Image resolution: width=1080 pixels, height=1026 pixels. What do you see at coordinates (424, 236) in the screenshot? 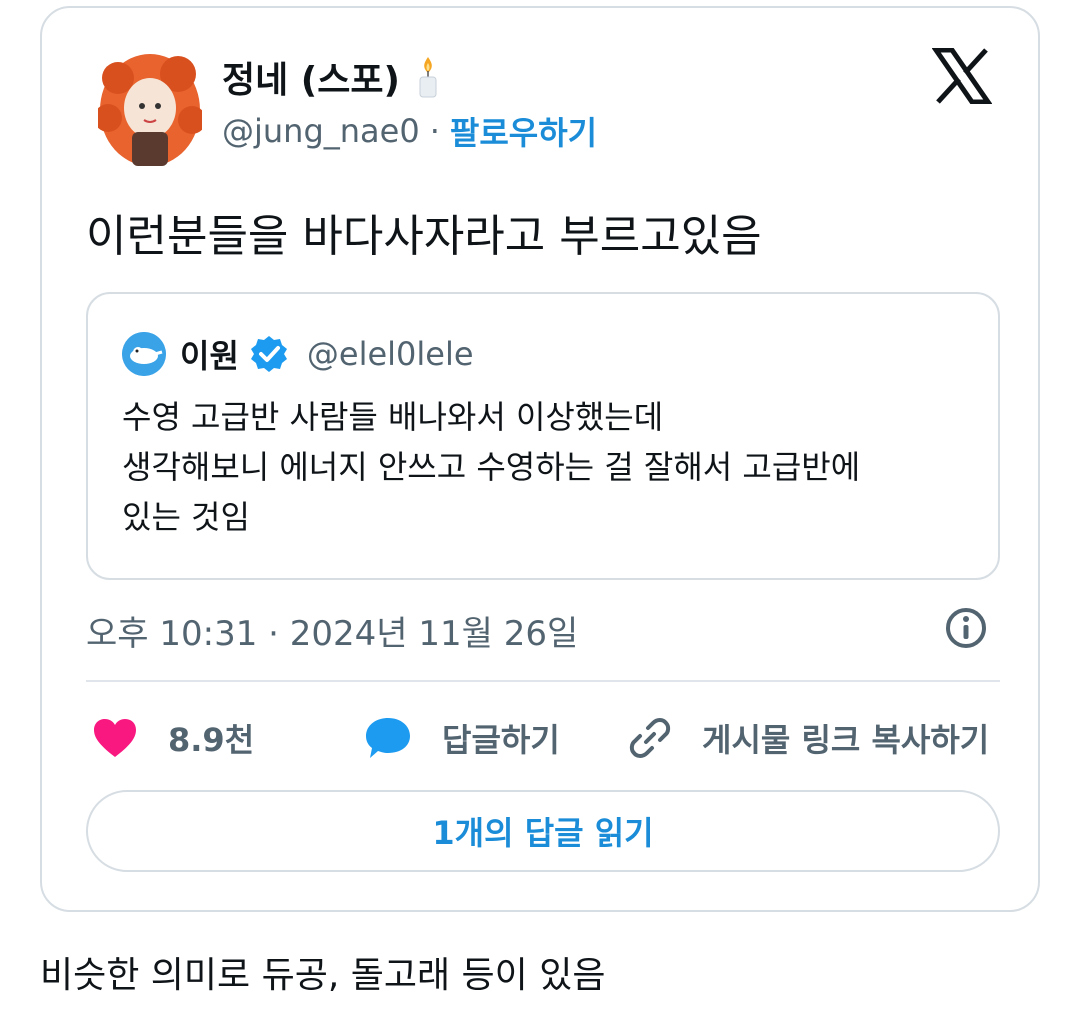
I see `tweet-text: 이런분들을 바다사자라고 부르고있음` at bounding box center [424, 236].